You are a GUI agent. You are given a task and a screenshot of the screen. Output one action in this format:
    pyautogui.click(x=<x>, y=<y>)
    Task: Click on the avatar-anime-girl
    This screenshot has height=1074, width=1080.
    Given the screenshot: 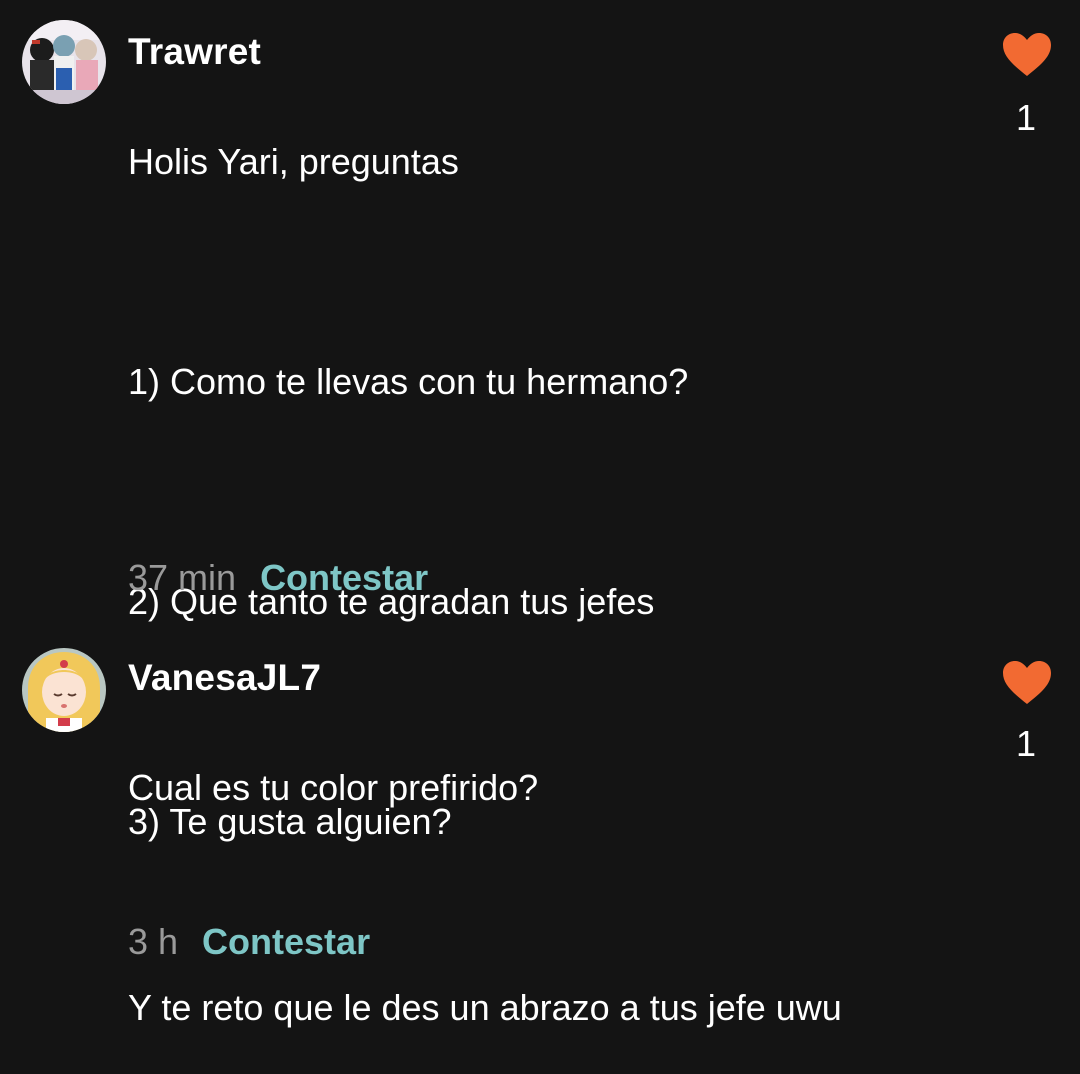 What is the action you would take?
    pyautogui.click(x=64, y=690)
    